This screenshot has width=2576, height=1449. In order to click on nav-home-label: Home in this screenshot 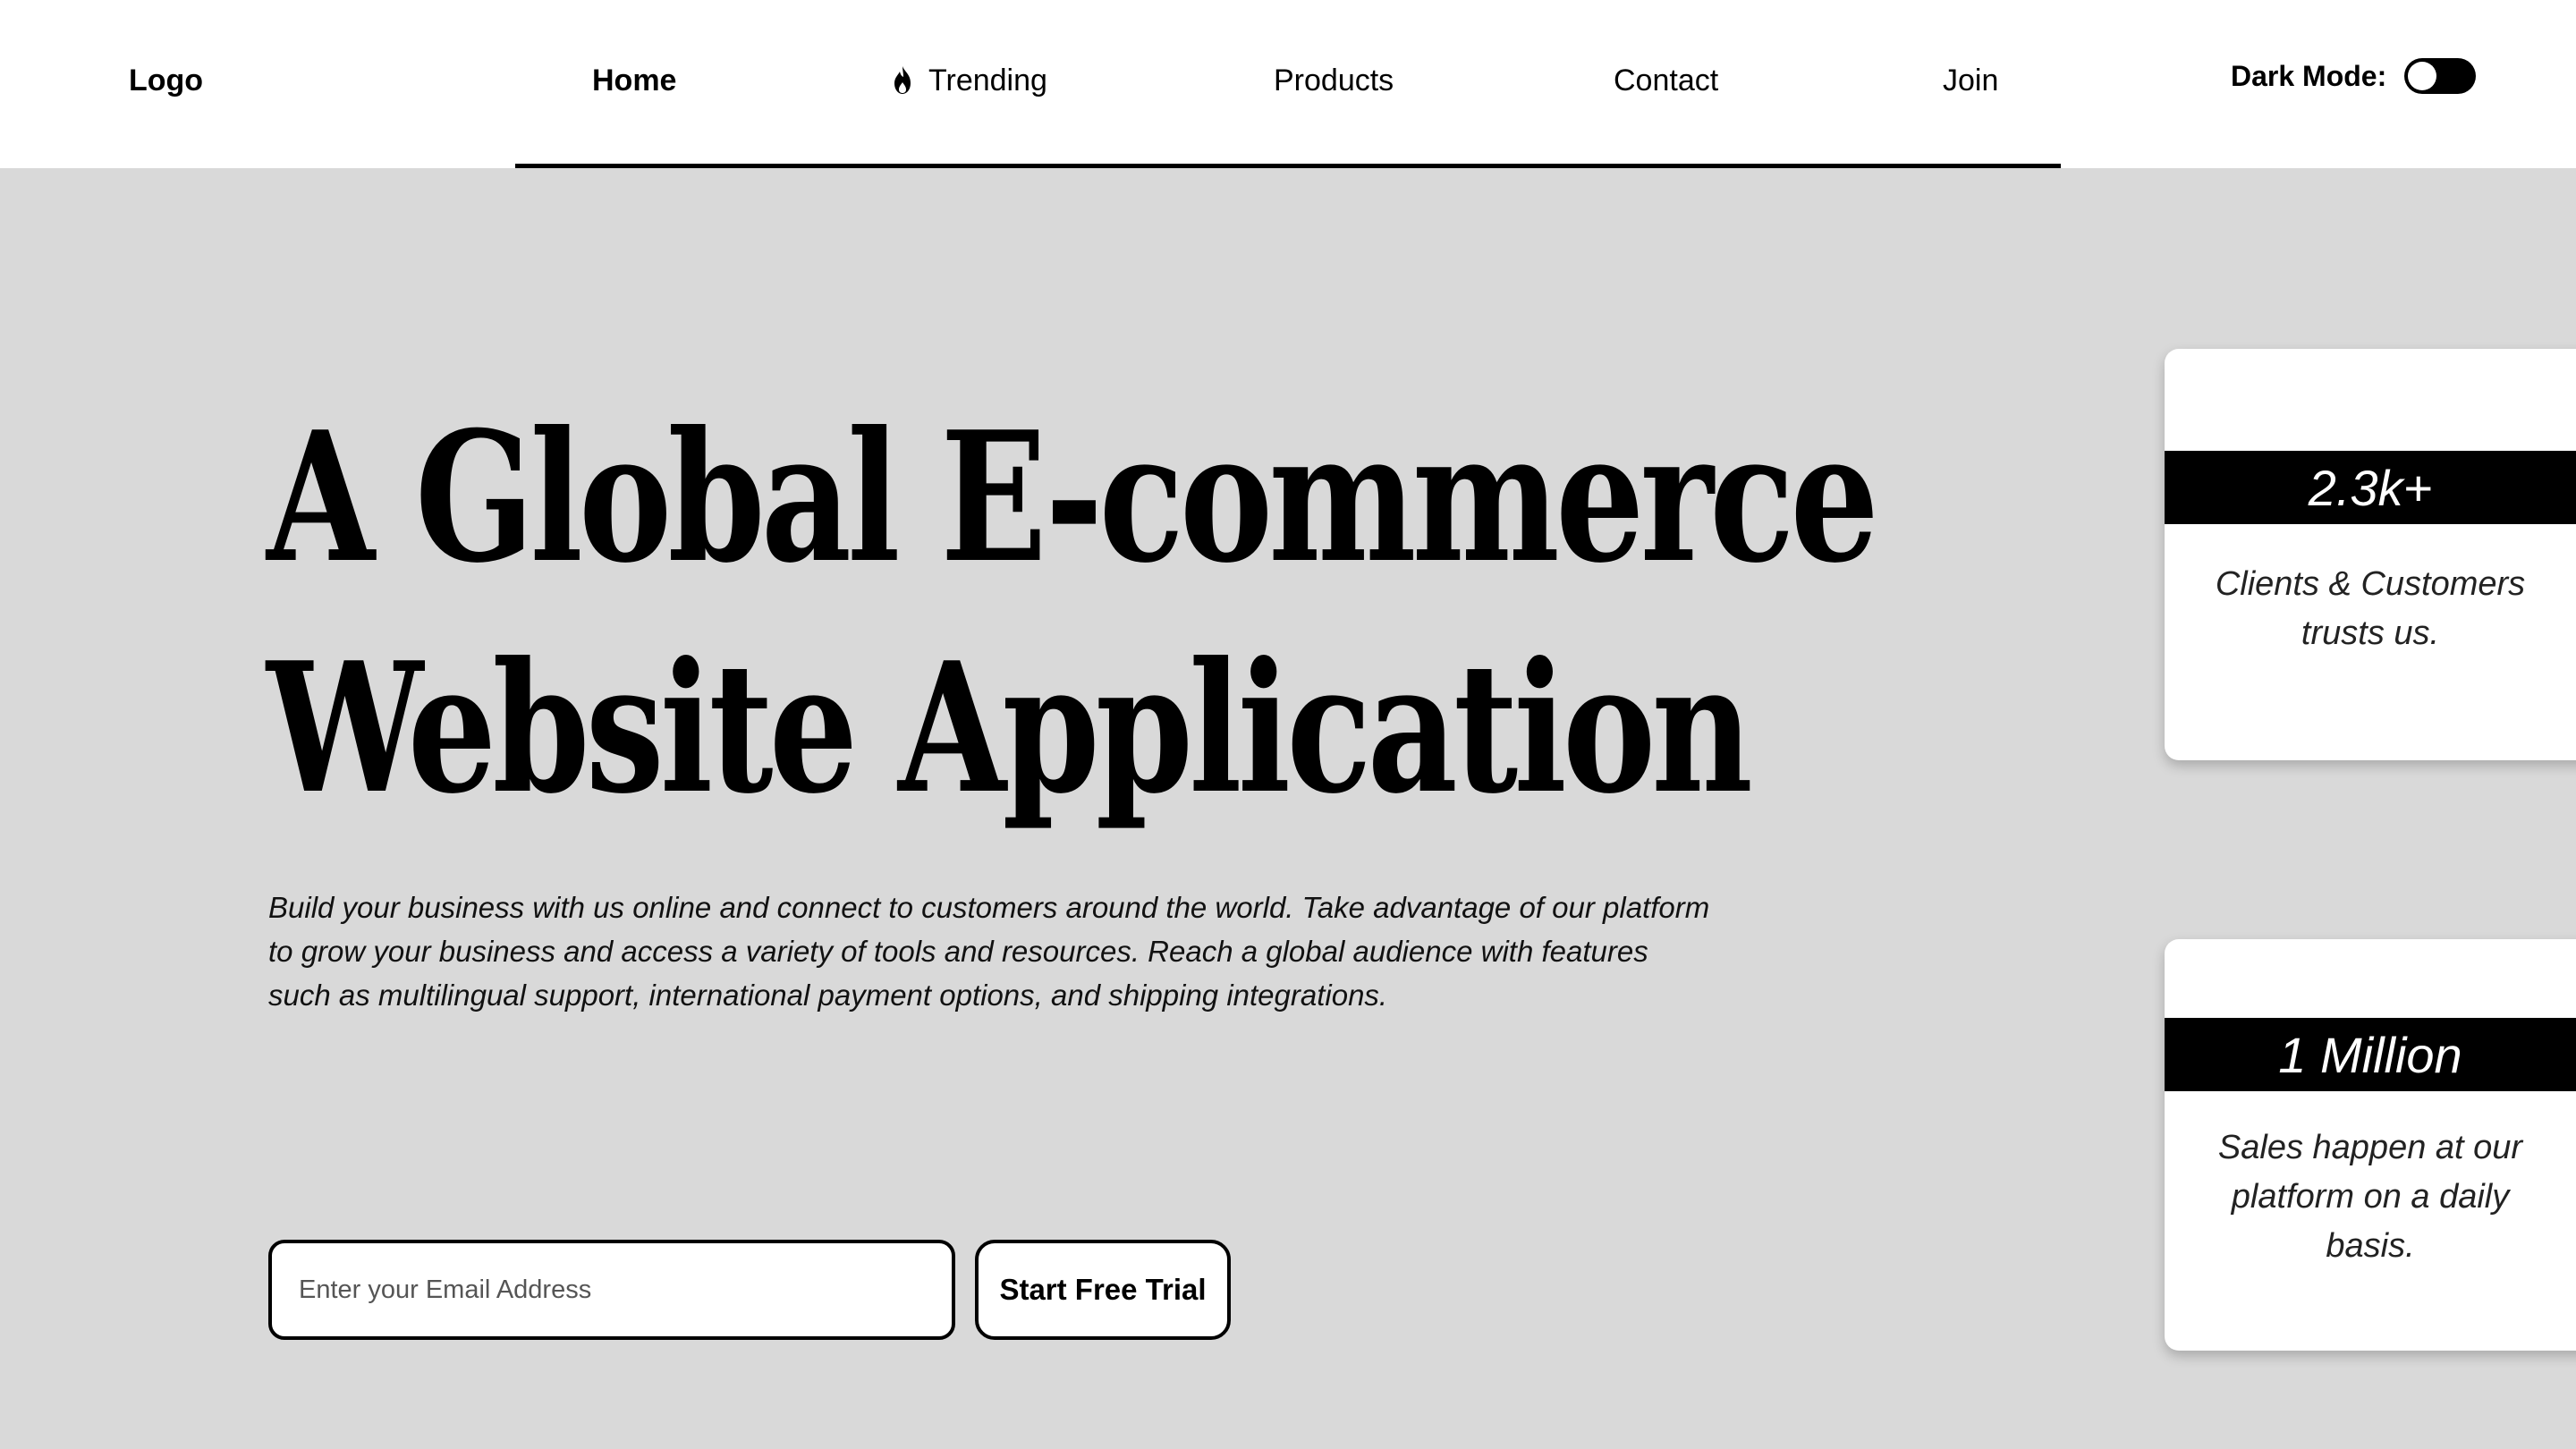, I will do `click(634, 80)`.